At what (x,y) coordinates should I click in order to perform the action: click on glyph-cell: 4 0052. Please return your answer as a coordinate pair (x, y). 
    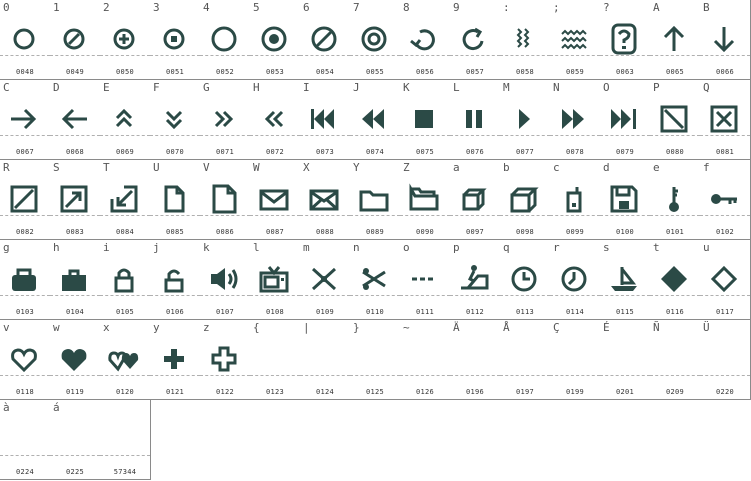
    Looking at the image, I should click on (225, 40).